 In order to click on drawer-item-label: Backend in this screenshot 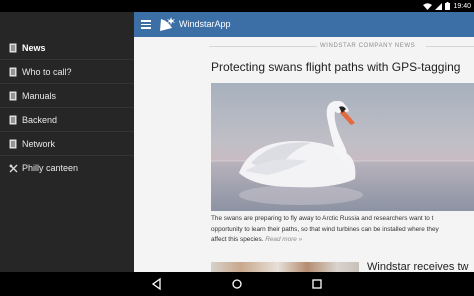, I will do `click(40, 120)`.